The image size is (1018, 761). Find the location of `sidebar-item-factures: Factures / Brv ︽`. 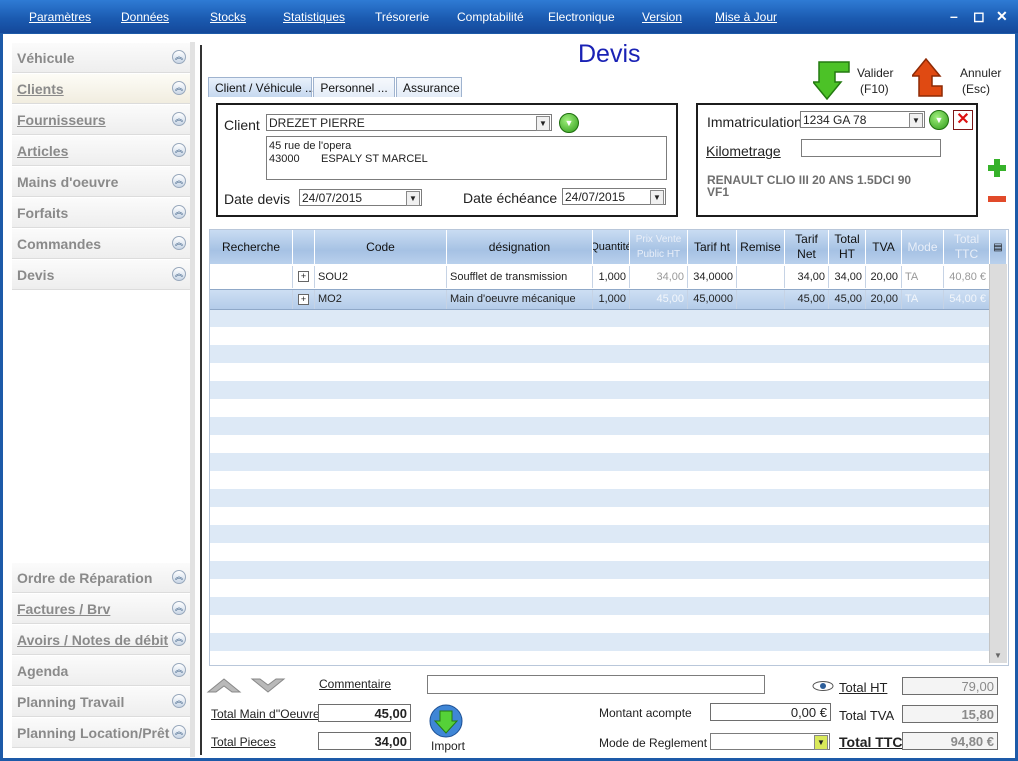

sidebar-item-factures: Factures / Brv ︽ is located at coordinates (102, 609).